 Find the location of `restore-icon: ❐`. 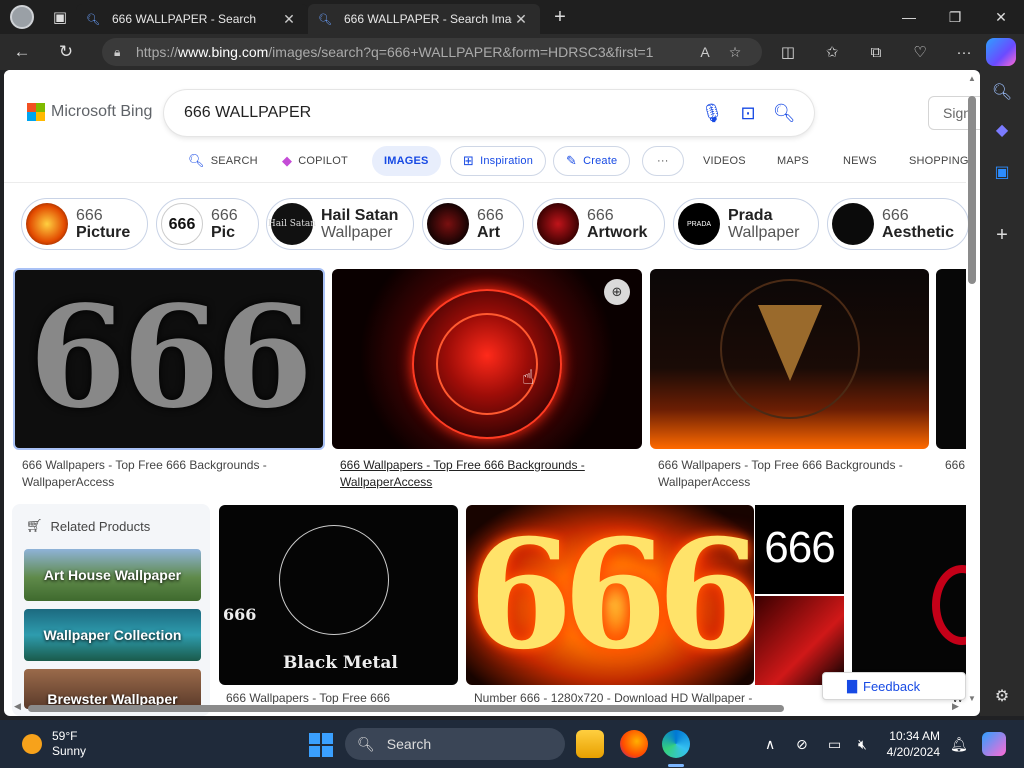

restore-icon: ❐ is located at coordinates (955, 17).